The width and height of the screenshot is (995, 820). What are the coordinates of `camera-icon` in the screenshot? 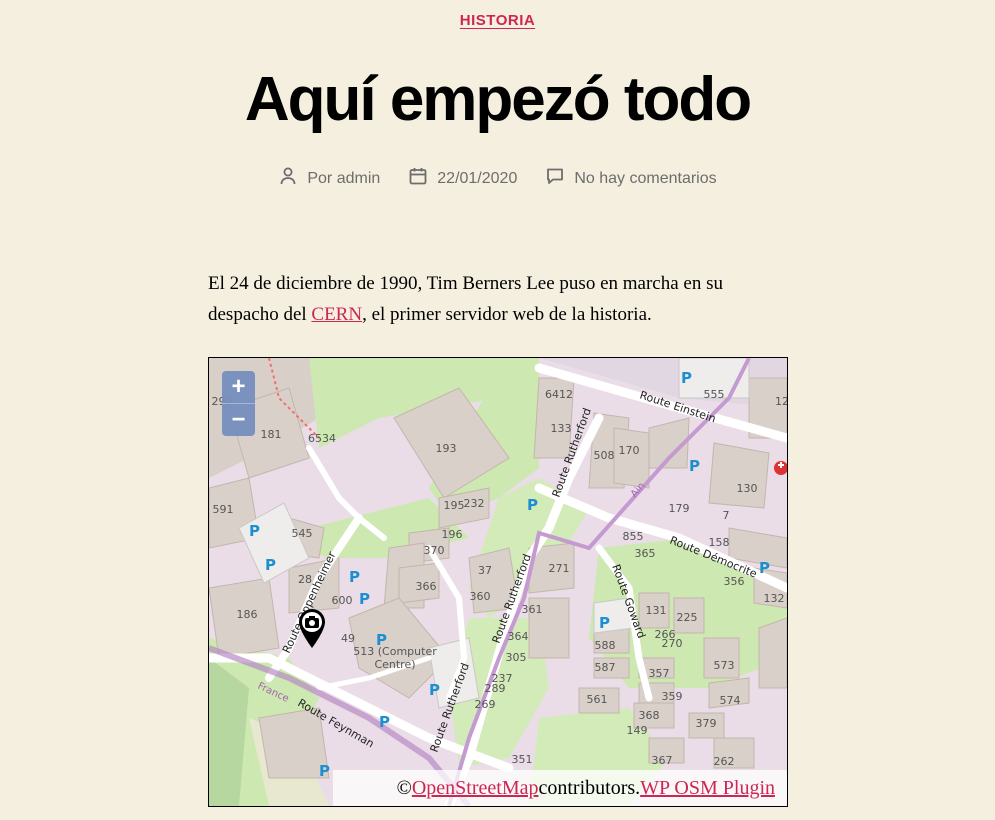 It's located at (312, 630).